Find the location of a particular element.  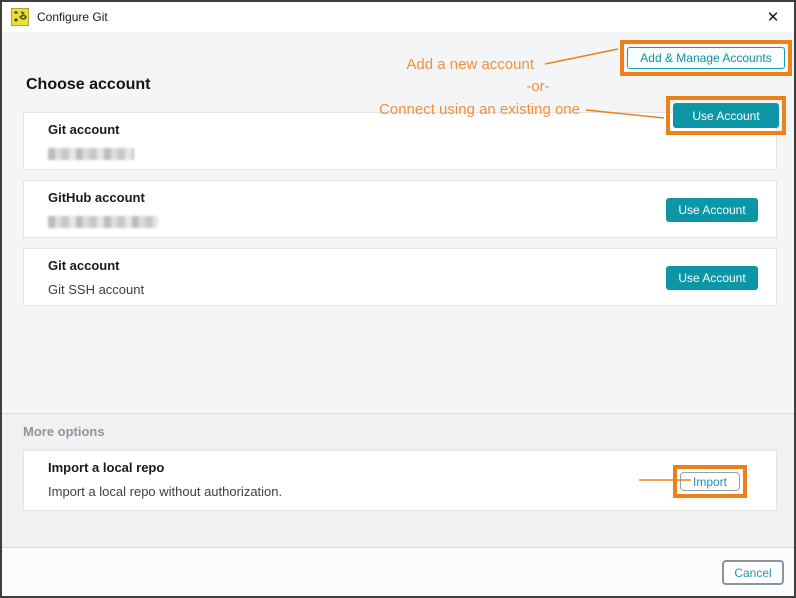

tutorial-highlight-box: Import is located at coordinates (710, 481).